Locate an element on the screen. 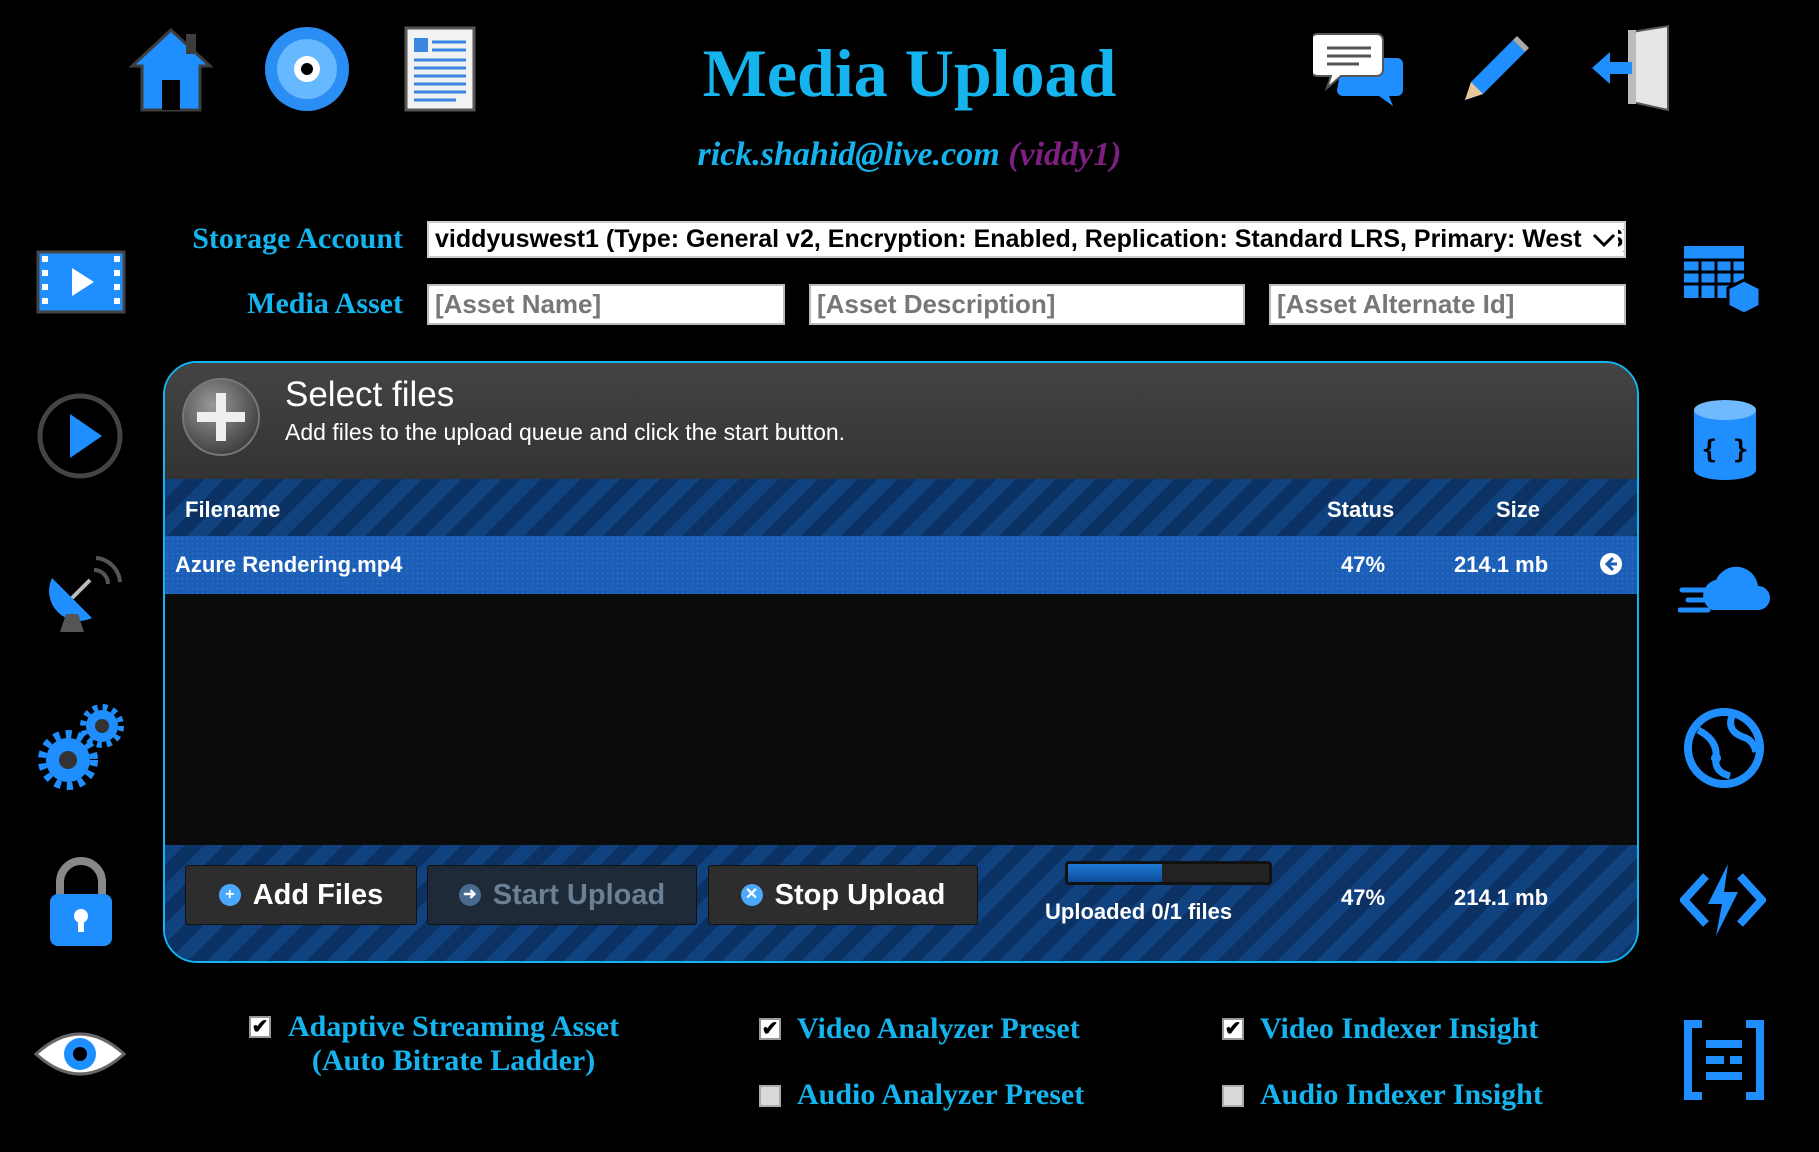 The height and width of the screenshot is (1152, 1819). chevron-down-icon is located at coordinates (1604, 239).